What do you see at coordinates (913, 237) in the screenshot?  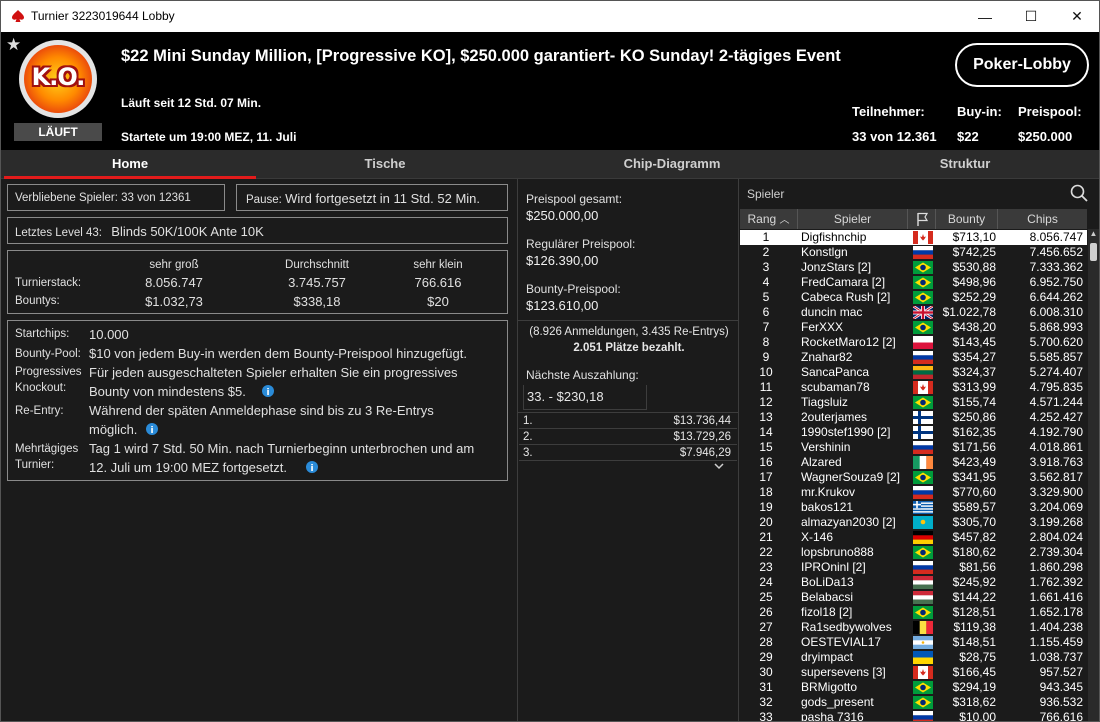 I see `player-row: 1 Digfishnchip $713,10 8.056.747` at bounding box center [913, 237].